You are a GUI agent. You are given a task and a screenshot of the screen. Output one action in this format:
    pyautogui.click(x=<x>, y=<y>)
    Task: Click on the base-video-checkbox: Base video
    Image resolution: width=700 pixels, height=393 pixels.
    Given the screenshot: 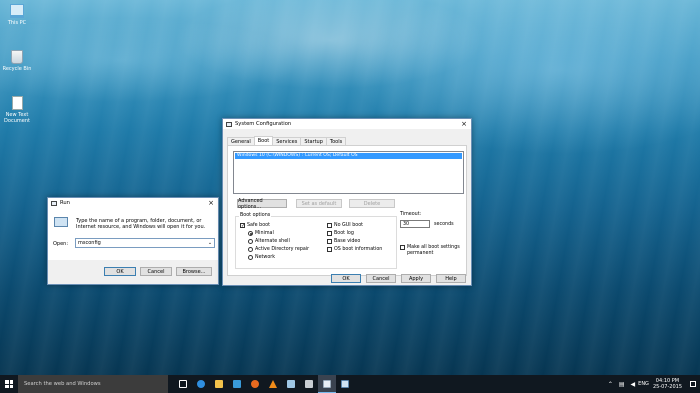 What is the action you would take?
    pyautogui.click(x=343, y=241)
    